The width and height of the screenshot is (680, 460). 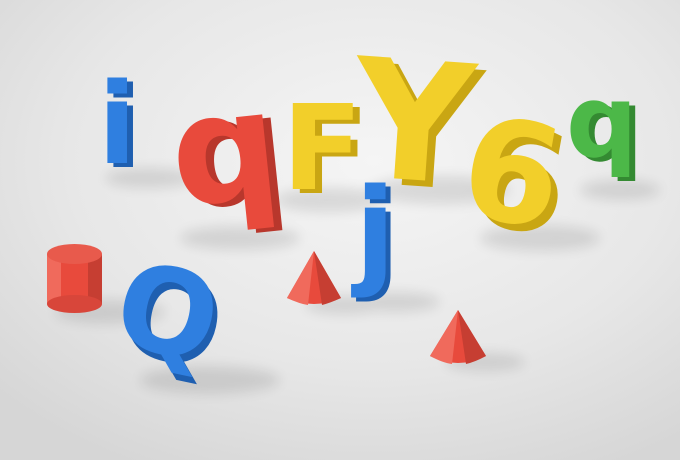 I want to click on letter-i-face: i, so click(x=117, y=125).